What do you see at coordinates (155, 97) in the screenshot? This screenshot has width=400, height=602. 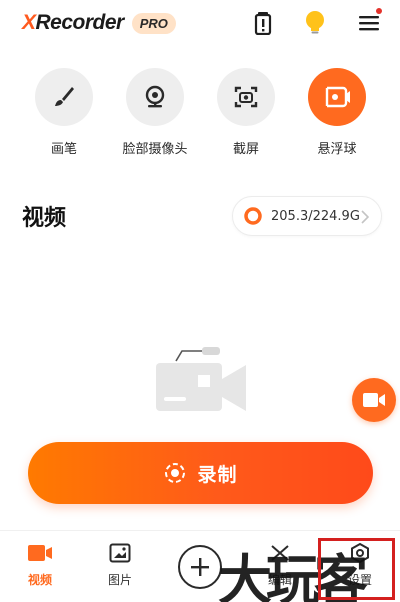 I see `webcam-icon` at bounding box center [155, 97].